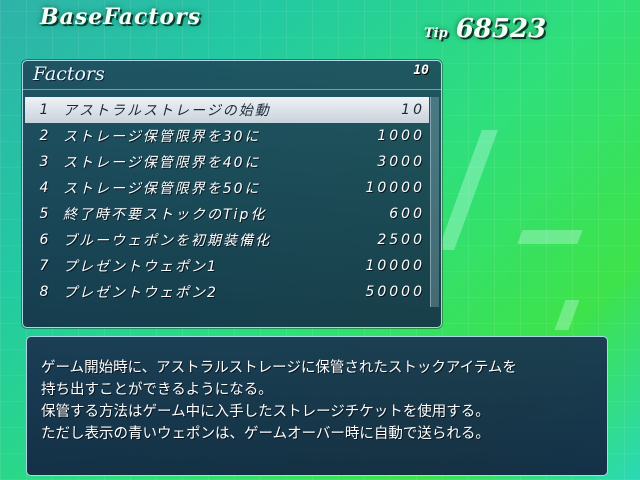 This screenshot has width=640, height=480. I want to click on factor-row: 1 アストラルストレージの始動 10, so click(227, 110).